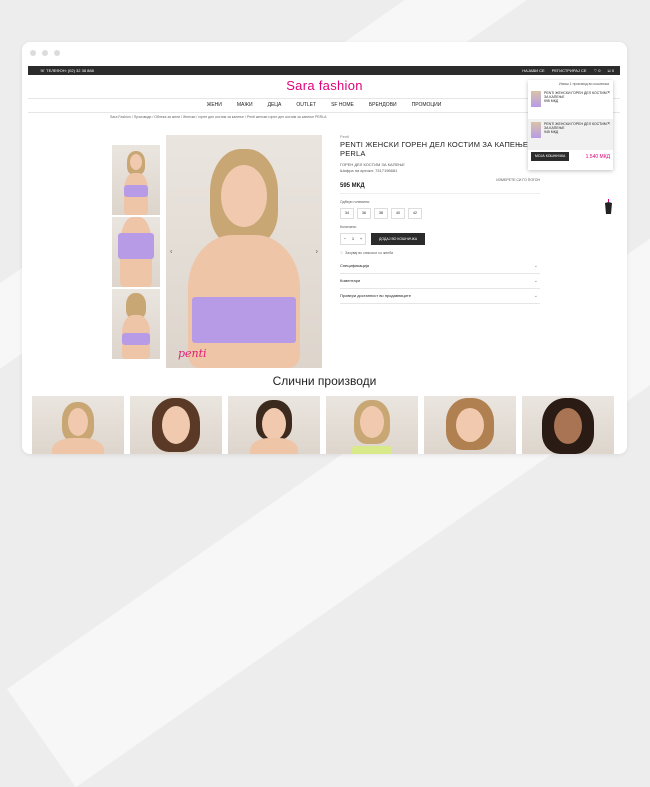 This screenshot has height=787, width=650. I want to click on cart-total: 1.540 МКД, so click(597, 156).